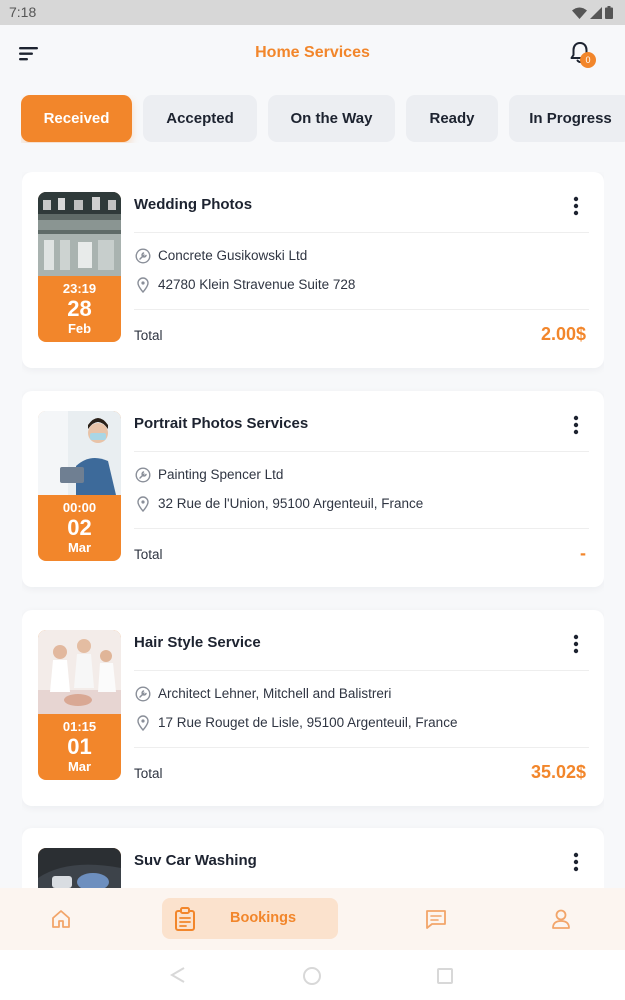 This screenshot has width=625, height=1000. What do you see at coordinates (312, 52) in the screenshot?
I see `page-title: Home Services` at bounding box center [312, 52].